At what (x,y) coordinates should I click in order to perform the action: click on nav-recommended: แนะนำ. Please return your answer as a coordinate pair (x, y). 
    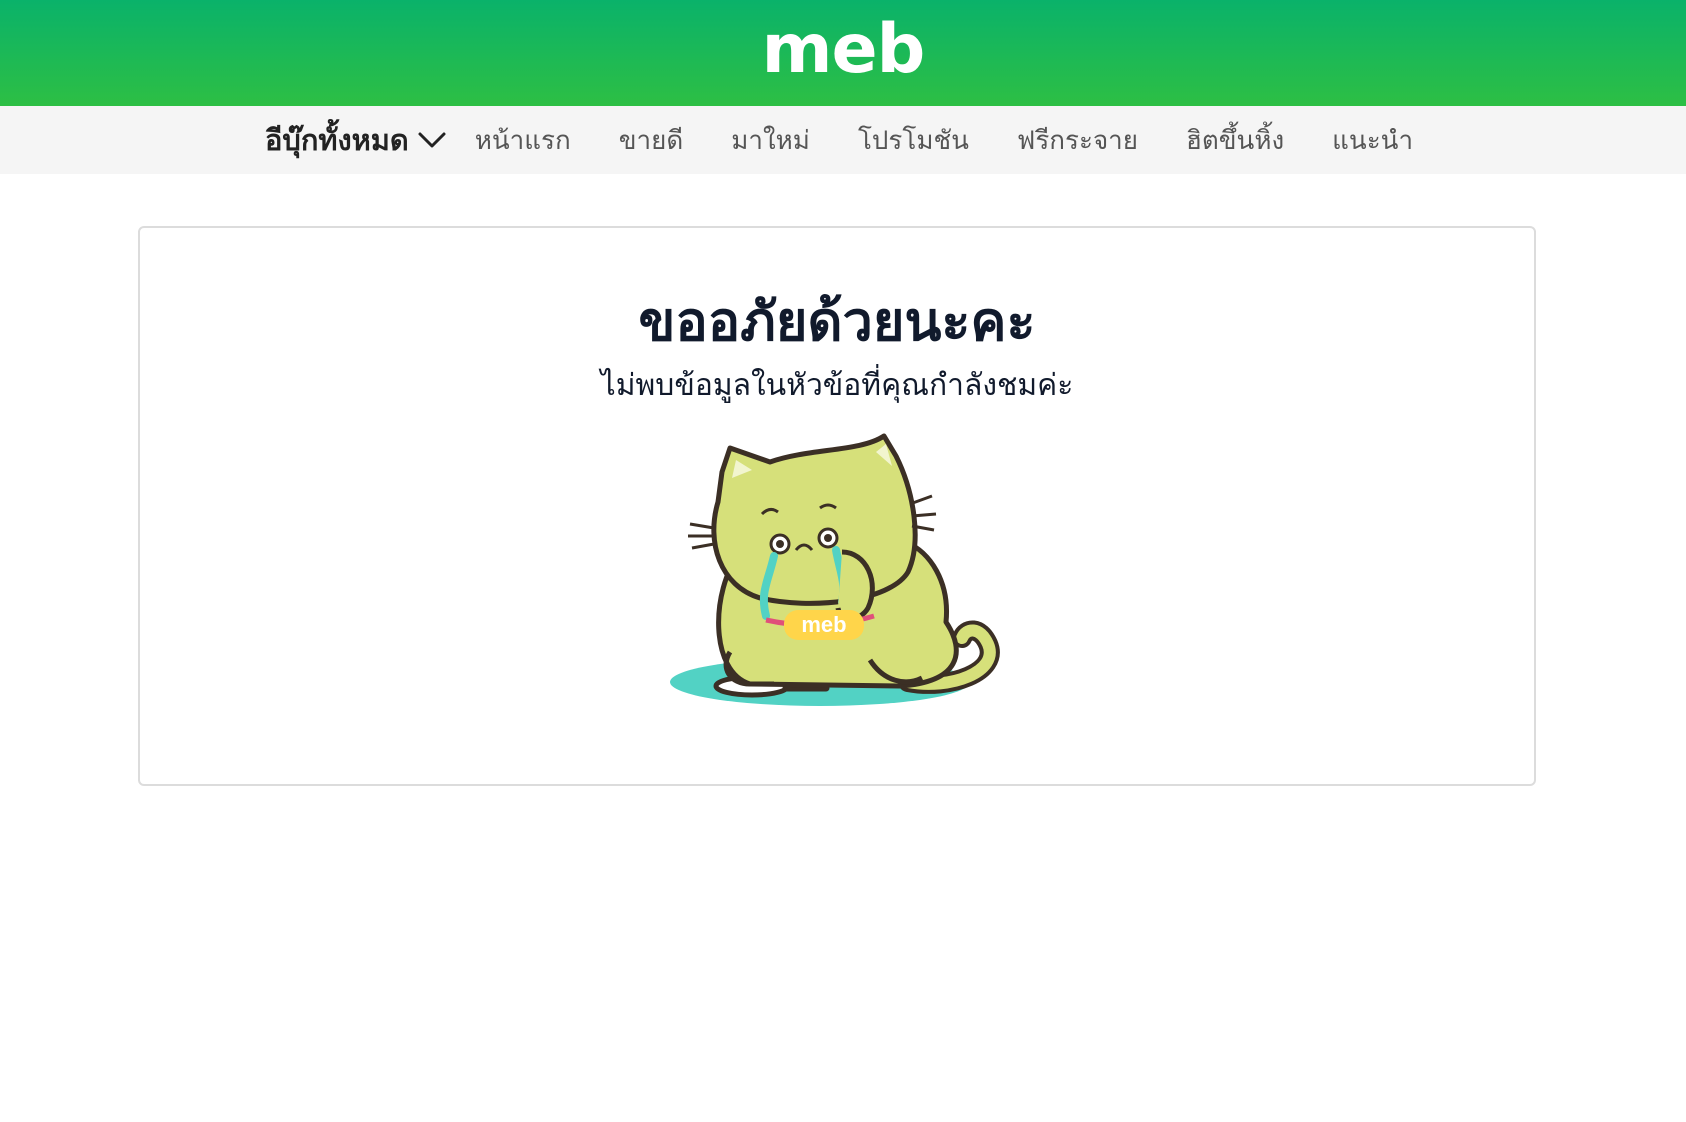
    Looking at the image, I should click on (1372, 140).